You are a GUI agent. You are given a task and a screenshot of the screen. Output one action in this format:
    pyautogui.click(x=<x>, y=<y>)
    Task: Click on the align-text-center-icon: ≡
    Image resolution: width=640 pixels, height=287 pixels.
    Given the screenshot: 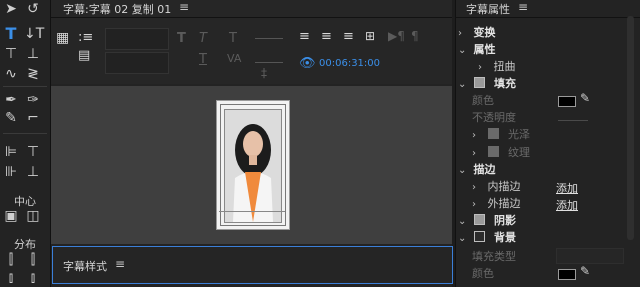 What is the action you would take?
    pyautogui.click(x=326, y=36)
    